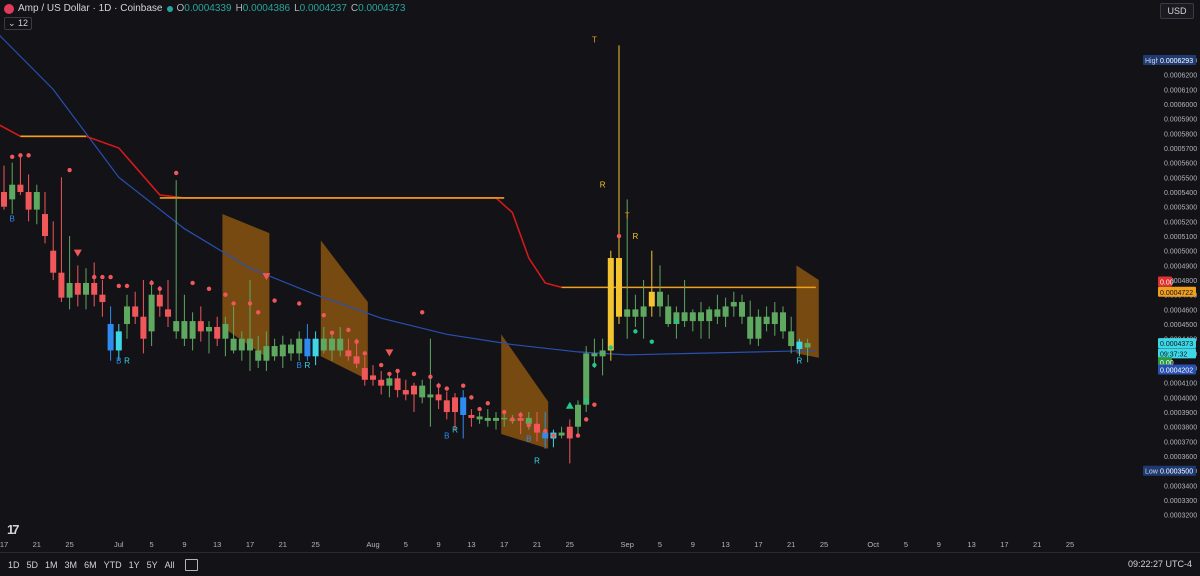 The image size is (1200, 576). What do you see at coordinates (1180, 516) in the screenshot?
I see `y-axis-tick-label: 0.0003200` at bounding box center [1180, 516].